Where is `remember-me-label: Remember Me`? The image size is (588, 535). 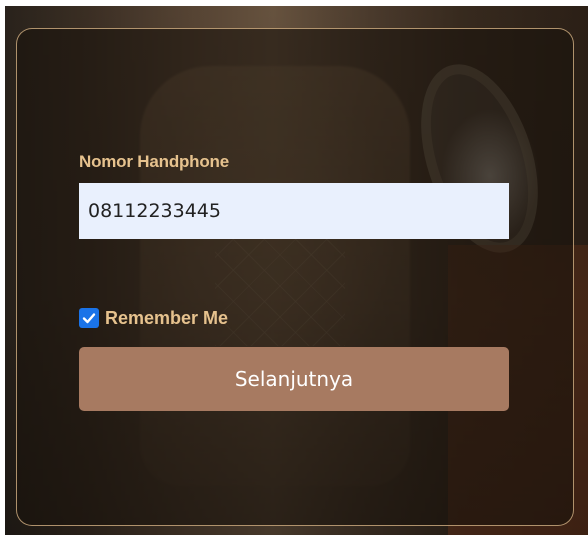 remember-me-label: Remember Me is located at coordinates (166, 318).